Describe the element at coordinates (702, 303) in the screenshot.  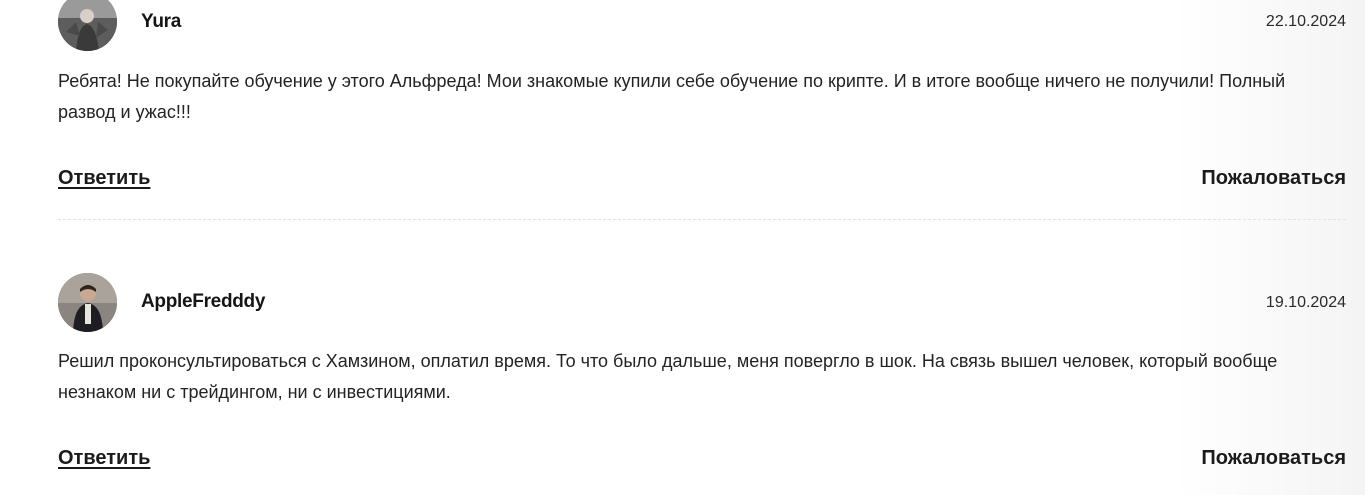
I see `comment-header: AppleFredddy 19.10.2024` at that location.